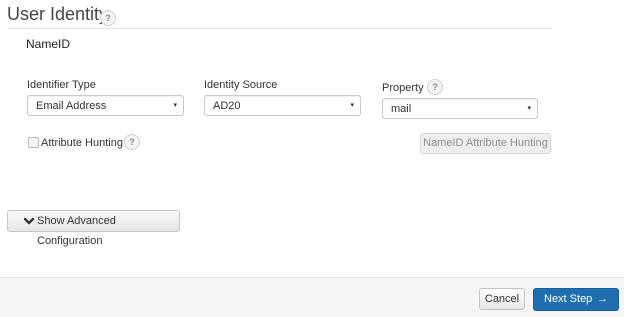  Describe the element at coordinates (33, 142) in the screenshot. I see `attribute-hunting-checkbox` at that location.